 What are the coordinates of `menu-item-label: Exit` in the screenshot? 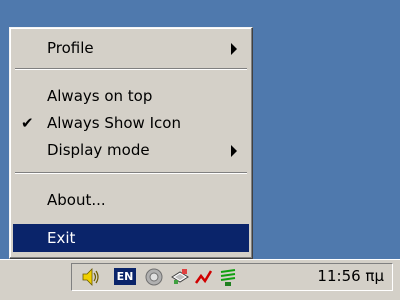 It's located at (61, 238).